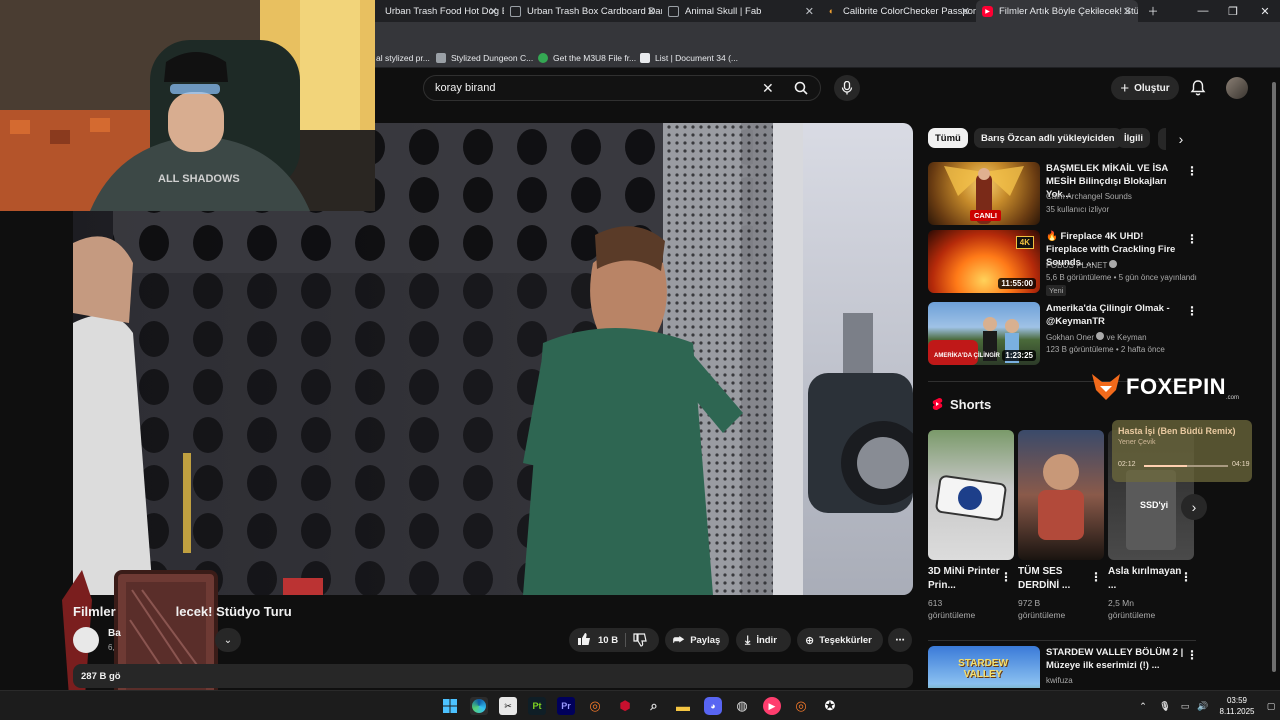 Image resolution: width=1280 pixels, height=720 pixels. What do you see at coordinates (1062, 640) in the screenshot?
I see `divider` at bounding box center [1062, 640].